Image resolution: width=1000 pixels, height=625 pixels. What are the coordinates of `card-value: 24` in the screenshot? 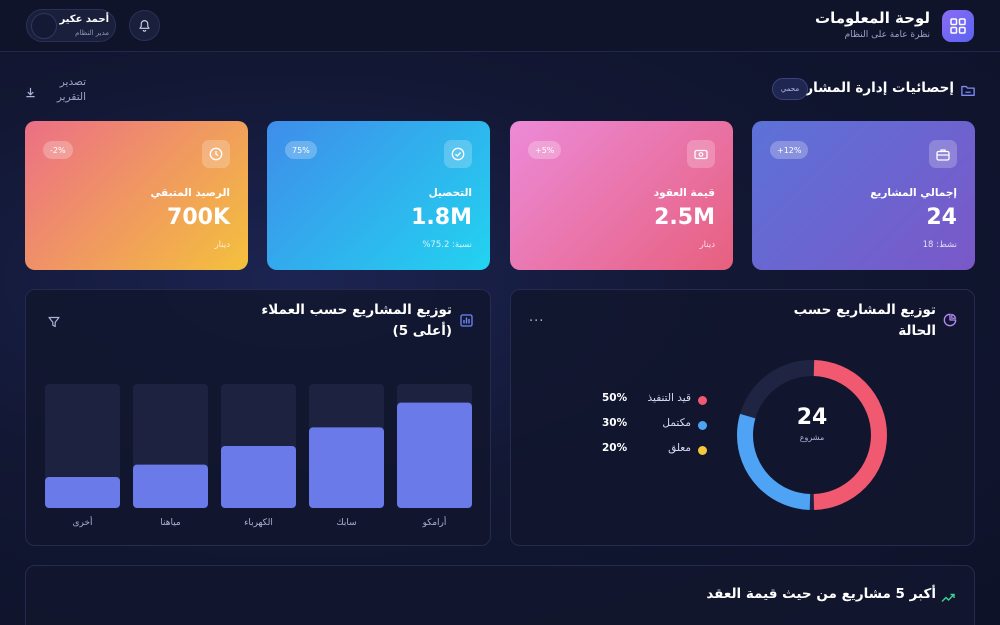 It's located at (941, 217).